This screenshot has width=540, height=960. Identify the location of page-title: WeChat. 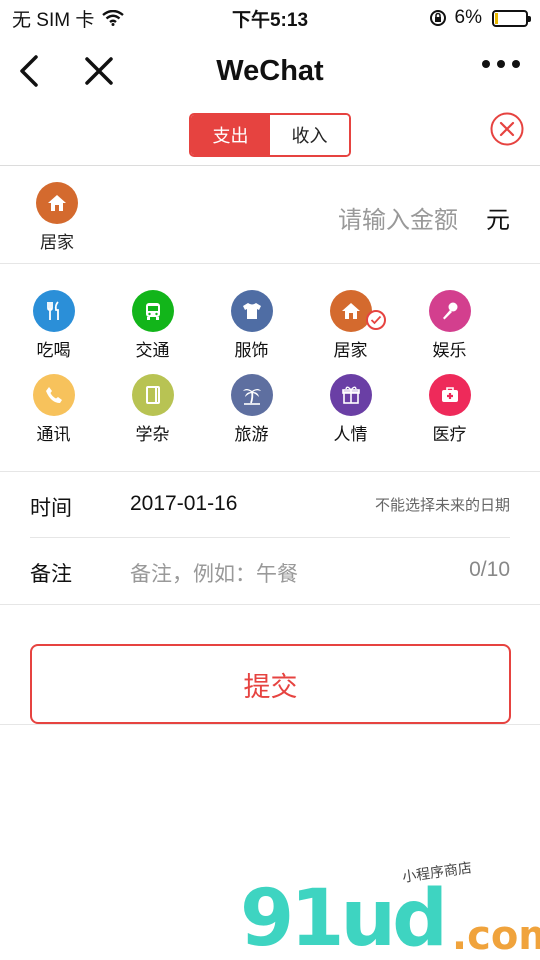
(270, 70).